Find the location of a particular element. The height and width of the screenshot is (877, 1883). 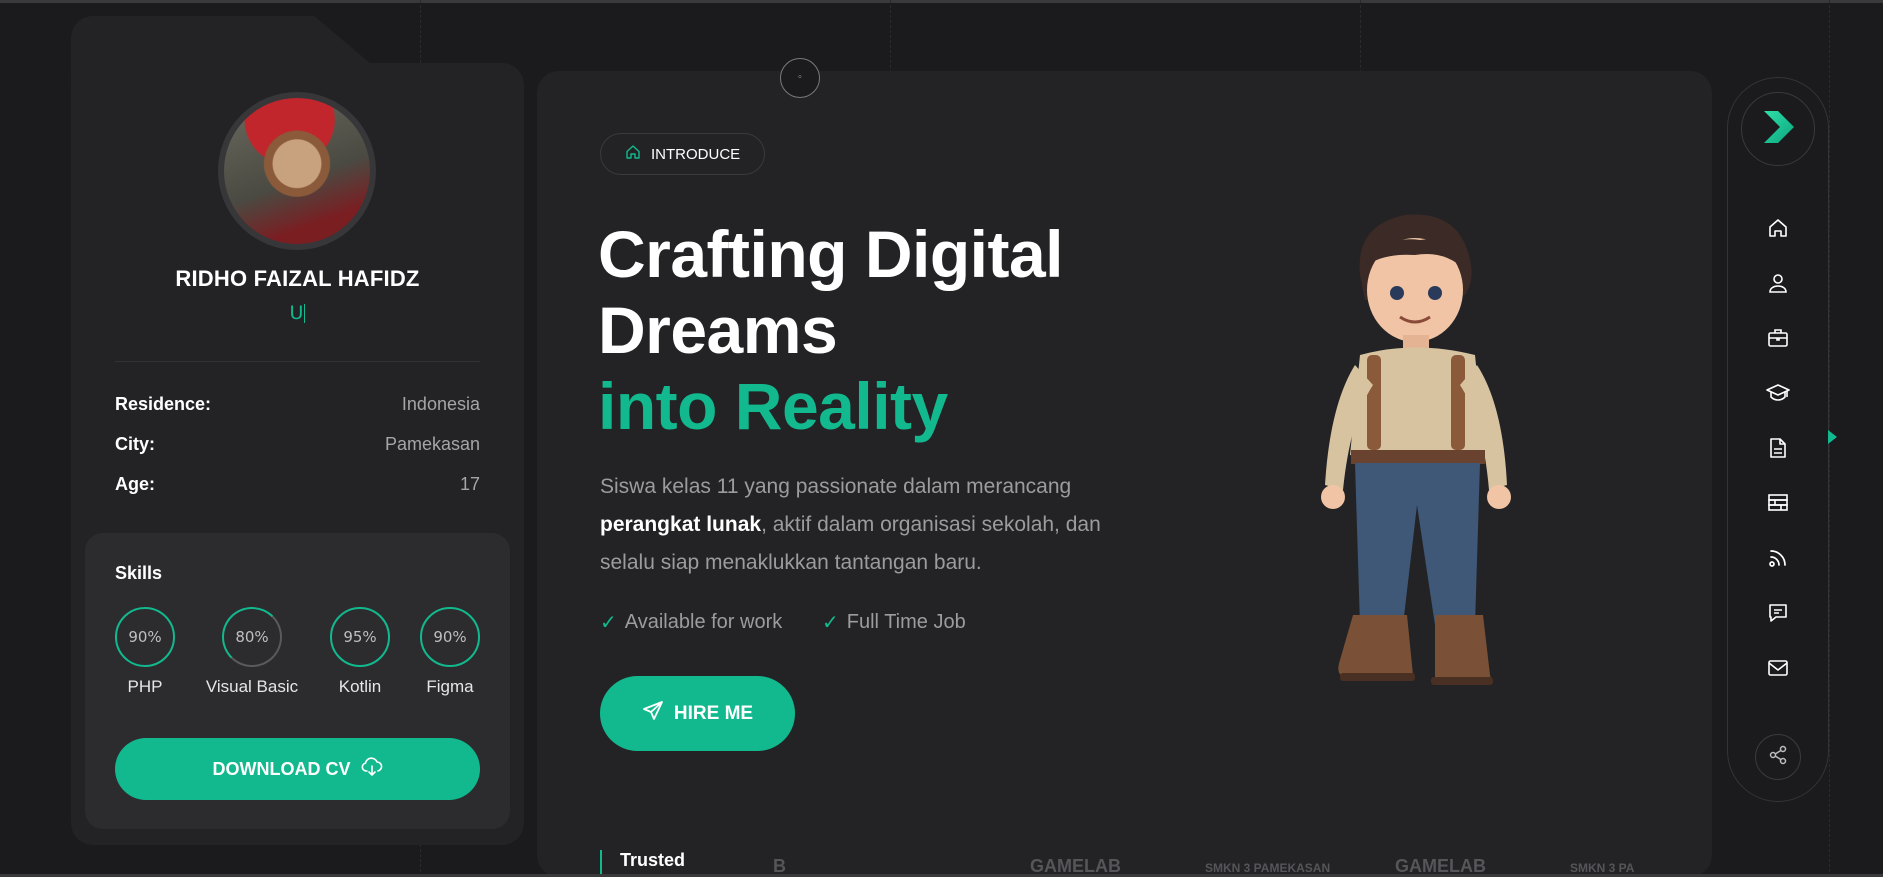

window-top-edge is located at coordinates (941, 1).